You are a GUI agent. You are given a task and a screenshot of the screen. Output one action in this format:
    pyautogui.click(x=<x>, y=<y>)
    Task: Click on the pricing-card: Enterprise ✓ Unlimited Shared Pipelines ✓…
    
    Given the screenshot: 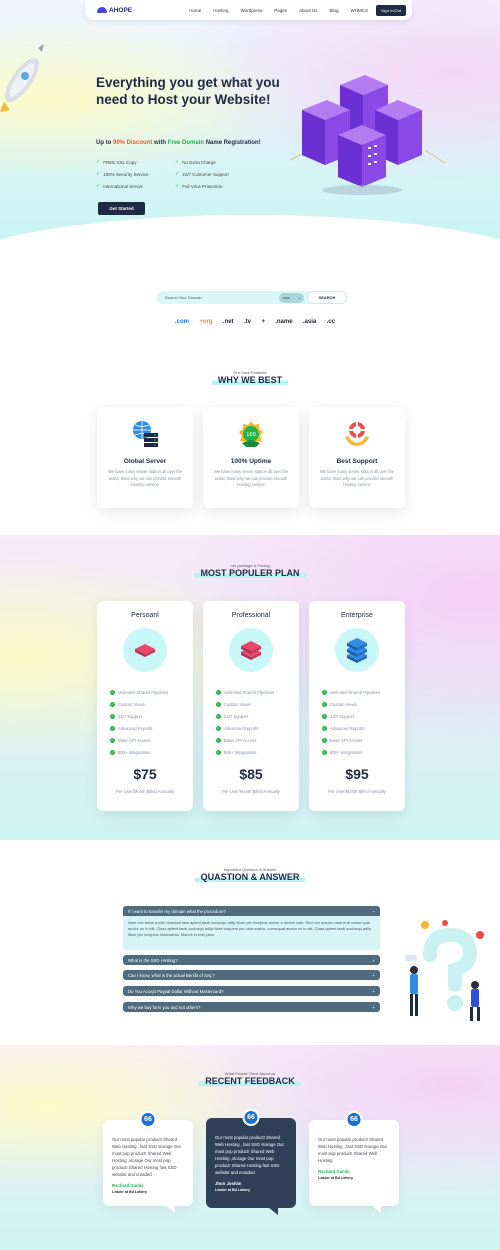 What is the action you would take?
    pyautogui.click(x=357, y=706)
    